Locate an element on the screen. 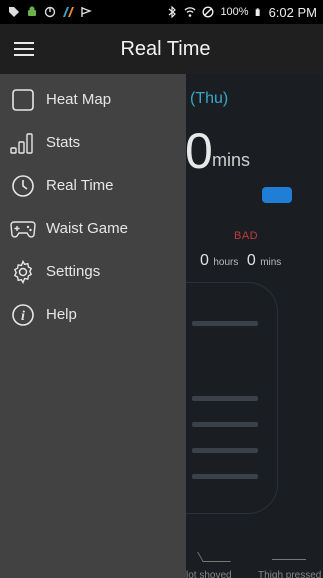 The height and width of the screenshot is (578, 323). android-icon is located at coordinates (32, 11).